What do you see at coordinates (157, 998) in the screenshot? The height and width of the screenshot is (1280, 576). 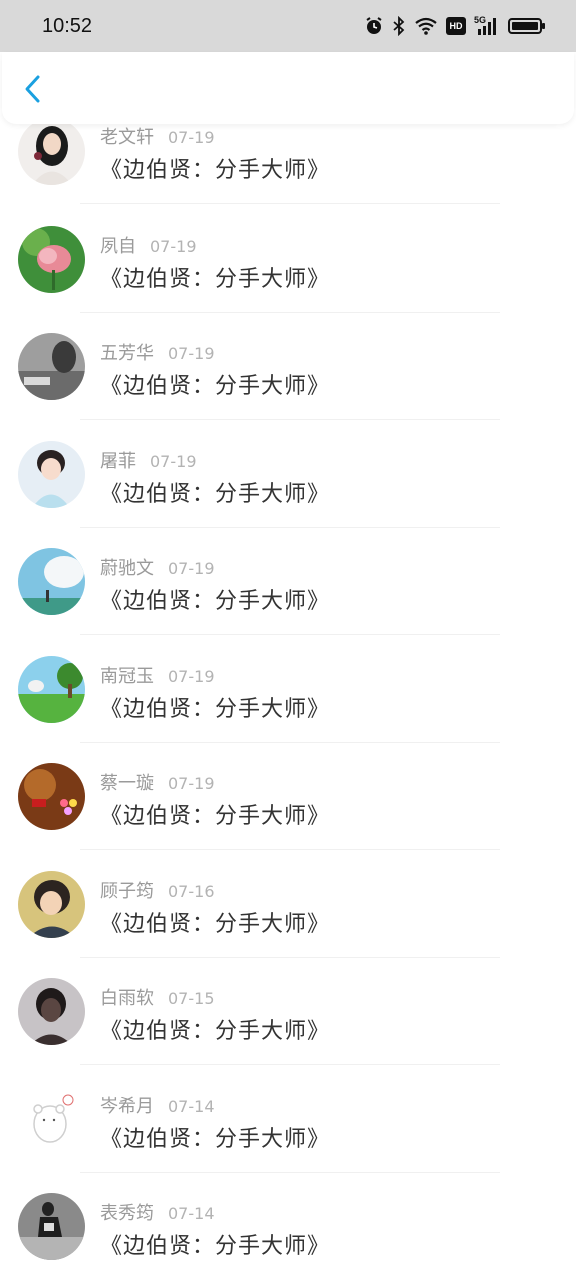 I see `sender-name: 白雨软 07-15` at bounding box center [157, 998].